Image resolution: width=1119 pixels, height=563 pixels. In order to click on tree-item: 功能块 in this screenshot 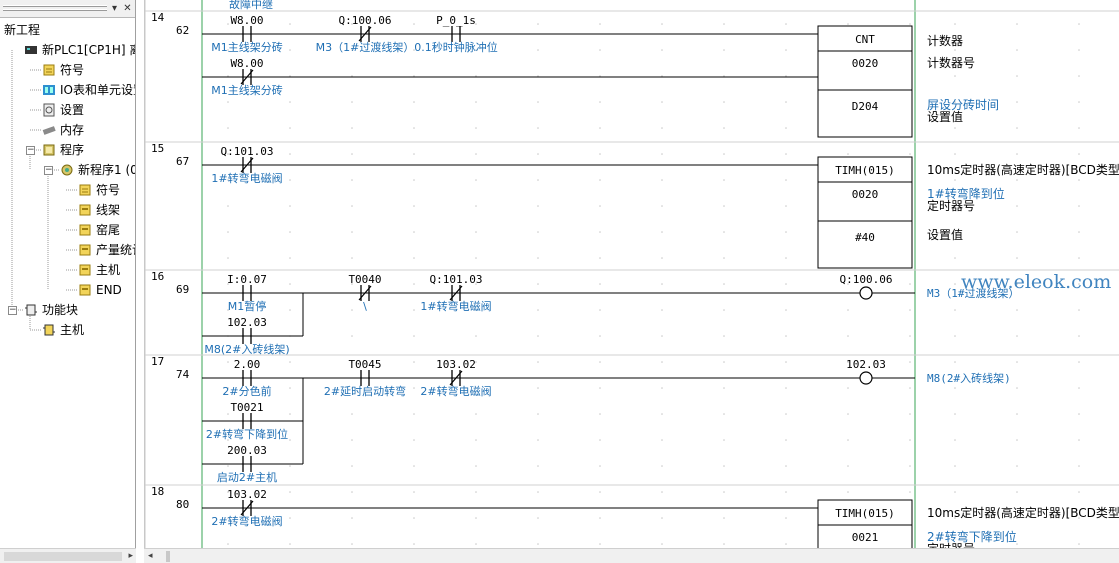, I will do `click(51, 310)`.